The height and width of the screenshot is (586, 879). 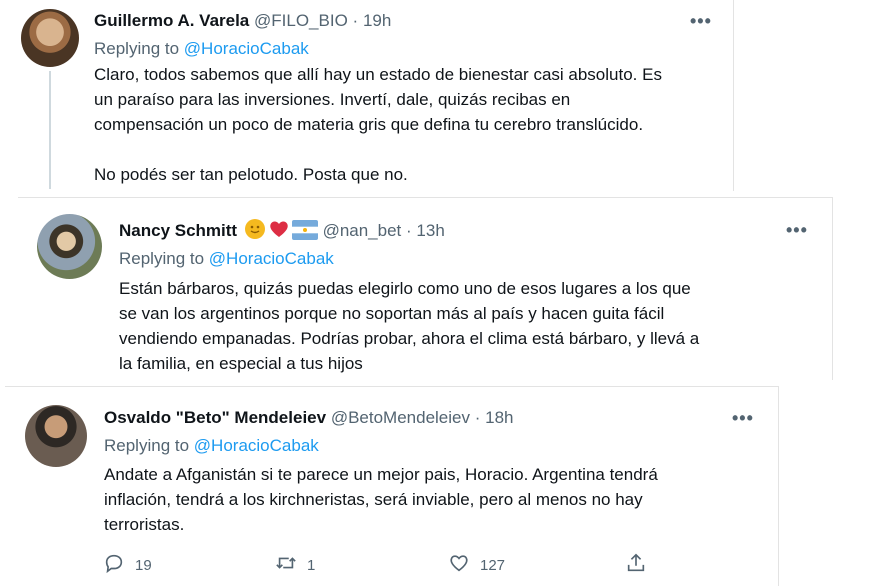 What do you see at coordinates (215, 417) in the screenshot?
I see `display-name: Osvaldo "Beto" Mendeleiev` at bounding box center [215, 417].